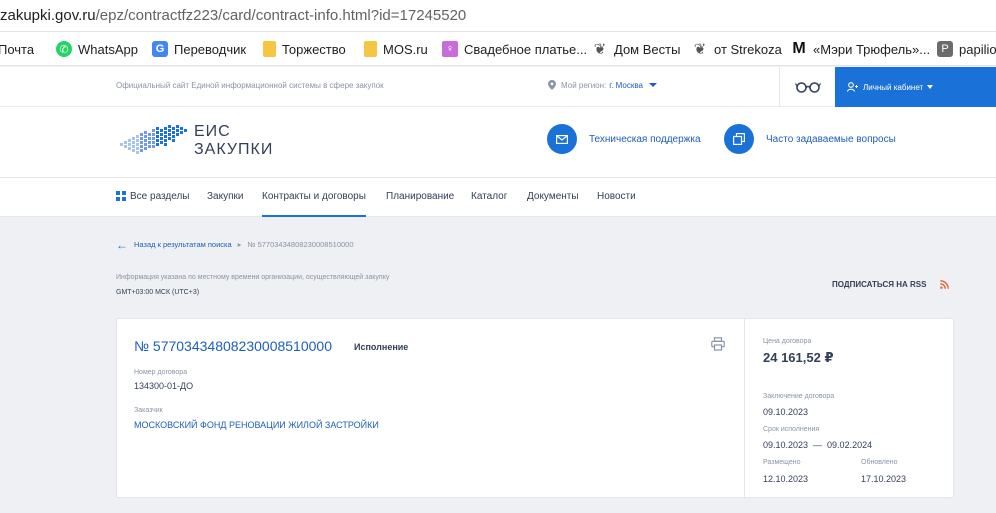 The height and width of the screenshot is (513, 996). Describe the element at coordinates (616, 204) in the screenshot. I see `nav-news: Новости` at that location.